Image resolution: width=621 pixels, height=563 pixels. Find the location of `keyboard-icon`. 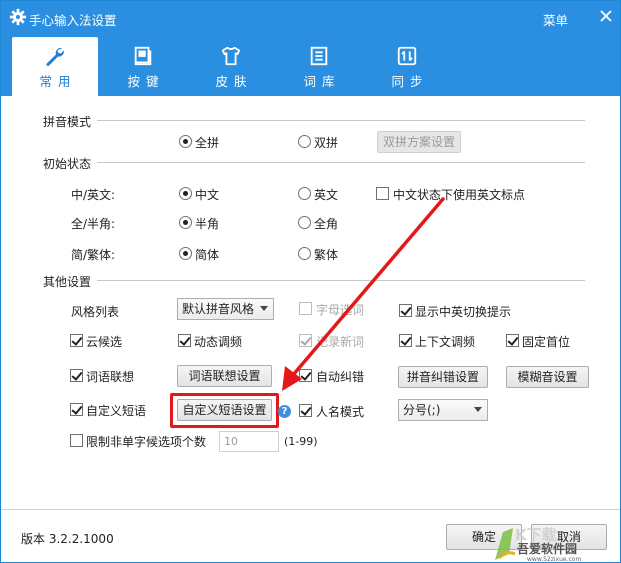

keyboard-icon is located at coordinates (143, 56).